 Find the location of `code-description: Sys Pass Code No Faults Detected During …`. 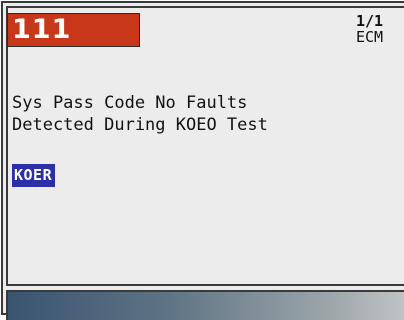

code-description: Sys Pass Code No Faults Detected During … is located at coordinates (140, 114).